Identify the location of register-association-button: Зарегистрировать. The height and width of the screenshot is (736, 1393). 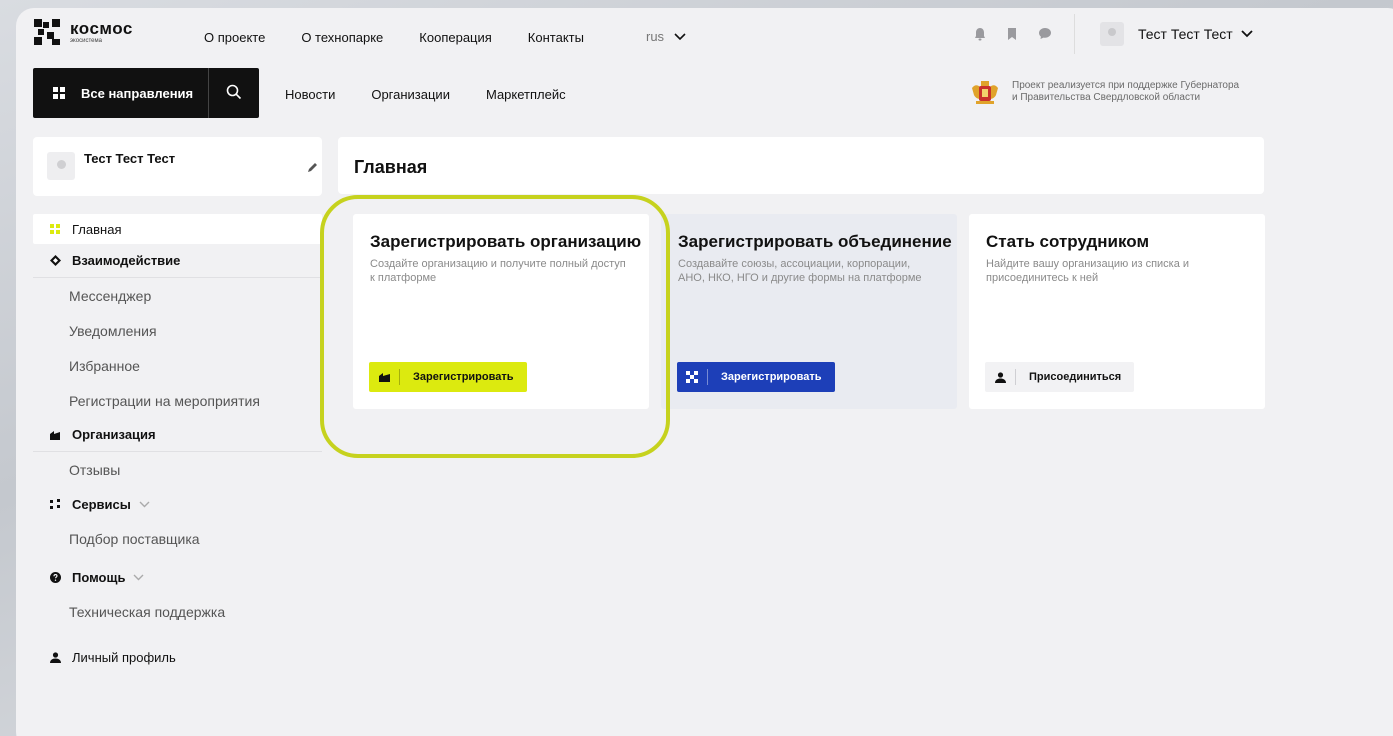
(756, 377).